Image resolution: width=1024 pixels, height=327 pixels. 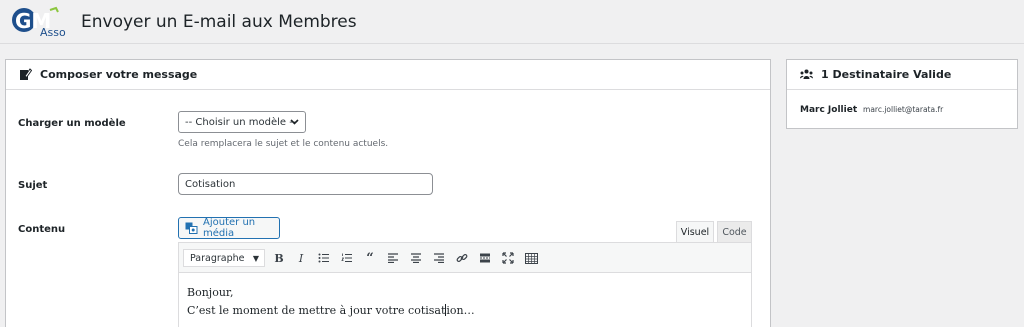 I want to click on blockquote-icon: “, so click(x=370, y=258).